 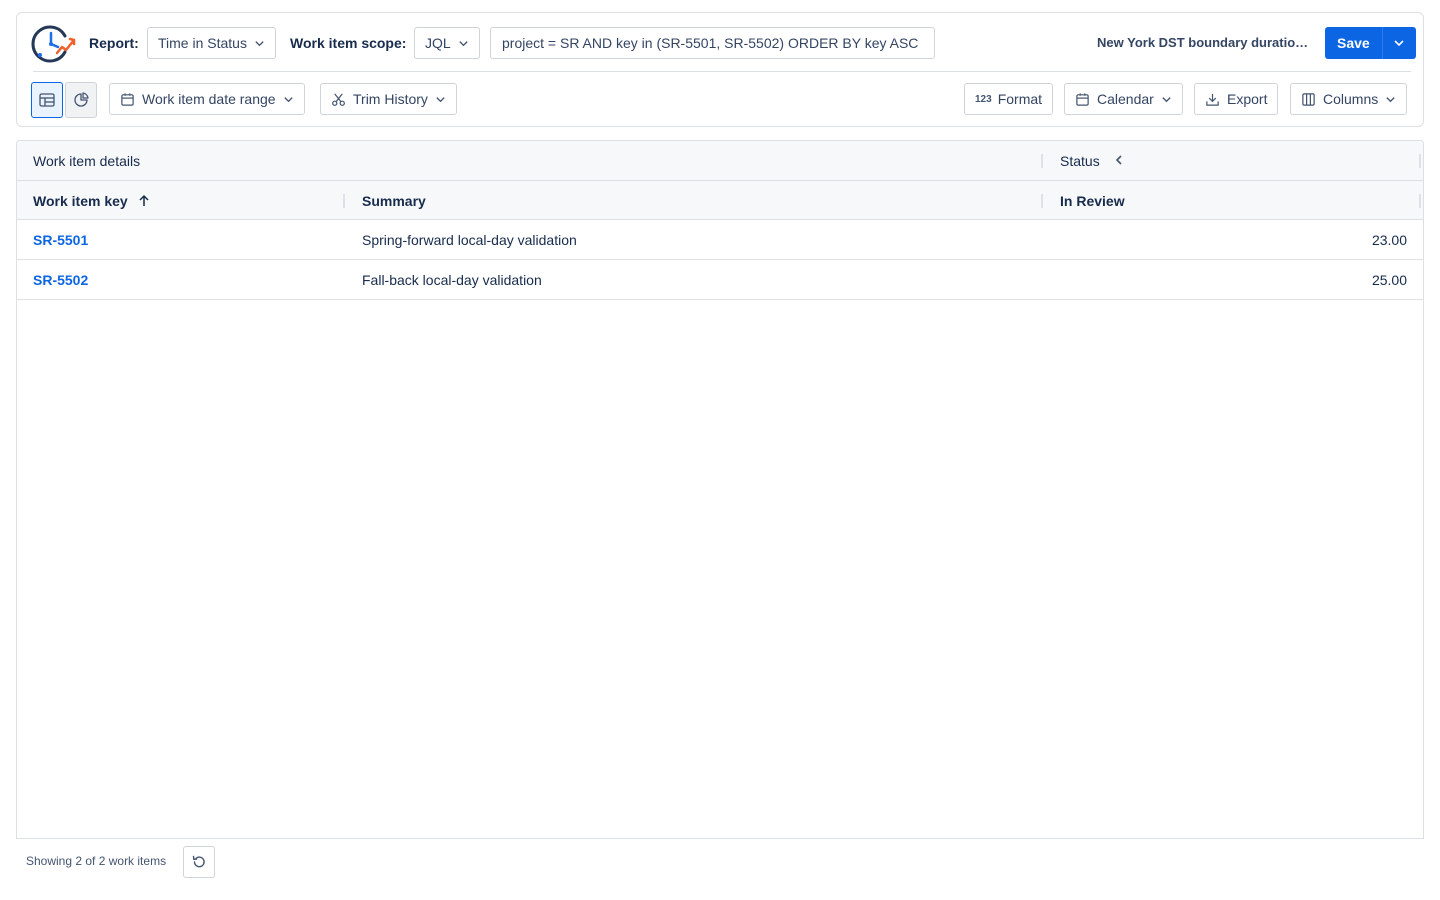 What do you see at coordinates (1389, 240) in the screenshot?
I see `in-review-duration: 23.00` at bounding box center [1389, 240].